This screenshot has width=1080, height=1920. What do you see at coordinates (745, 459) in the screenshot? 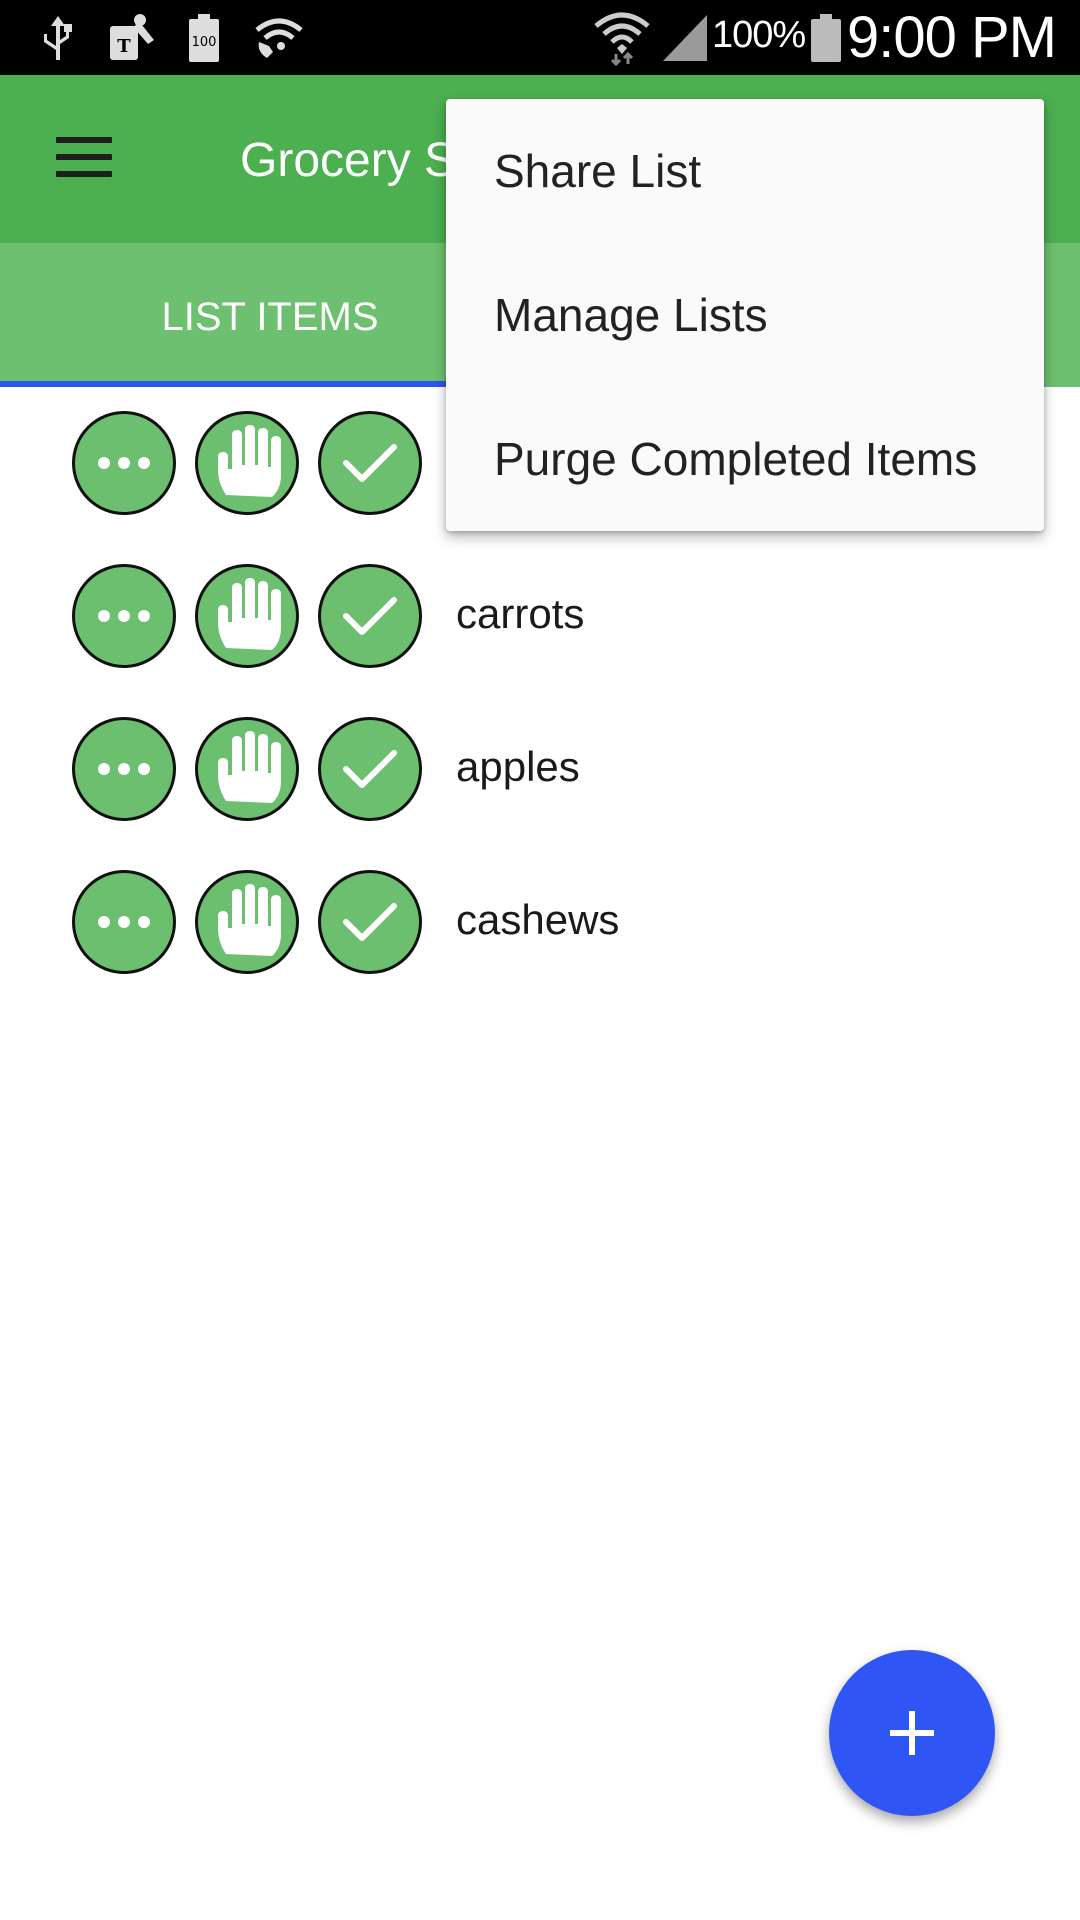
I see `menu-item-purge-completed: Purge Completed Items` at bounding box center [745, 459].